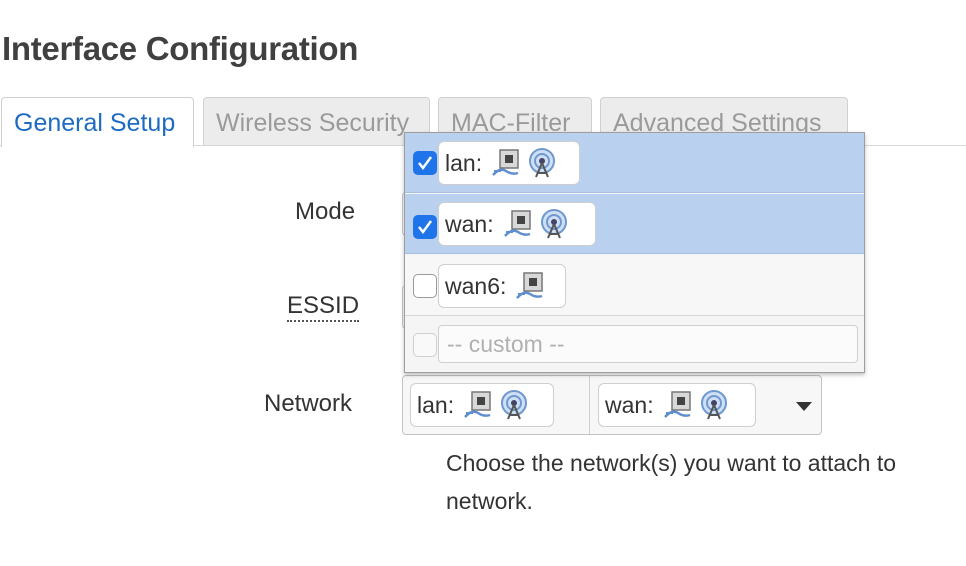 The image size is (966, 566). What do you see at coordinates (425, 163) in the screenshot?
I see `checkbox-lan` at bounding box center [425, 163].